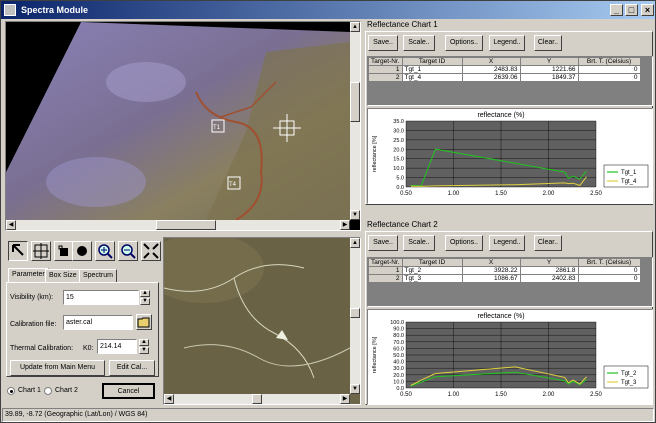 The height and width of the screenshot is (423, 656). I want to click on col-target-id: Target ID, so click(432, 262).